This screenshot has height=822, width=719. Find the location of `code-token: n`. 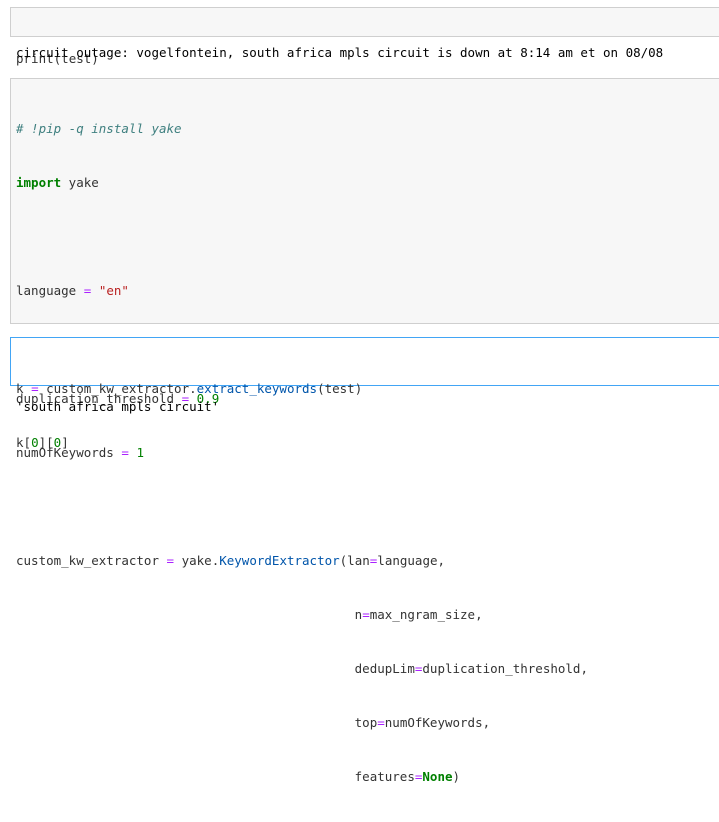

code-token: n is located at coordinates (358, 614).